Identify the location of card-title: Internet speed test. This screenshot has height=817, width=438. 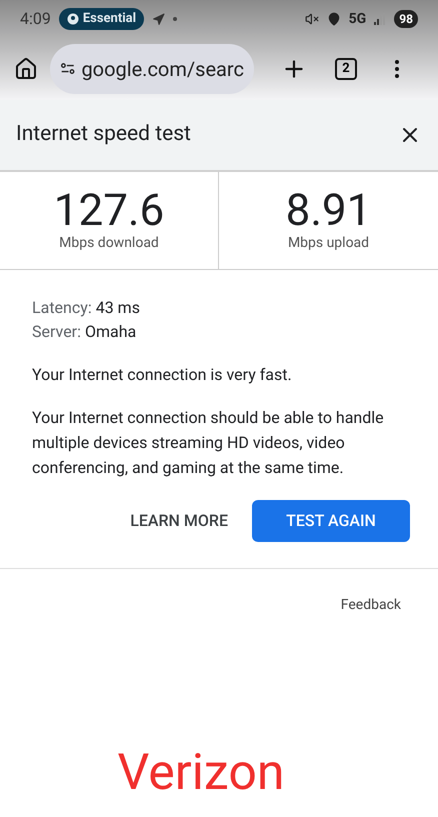
(103, 134).